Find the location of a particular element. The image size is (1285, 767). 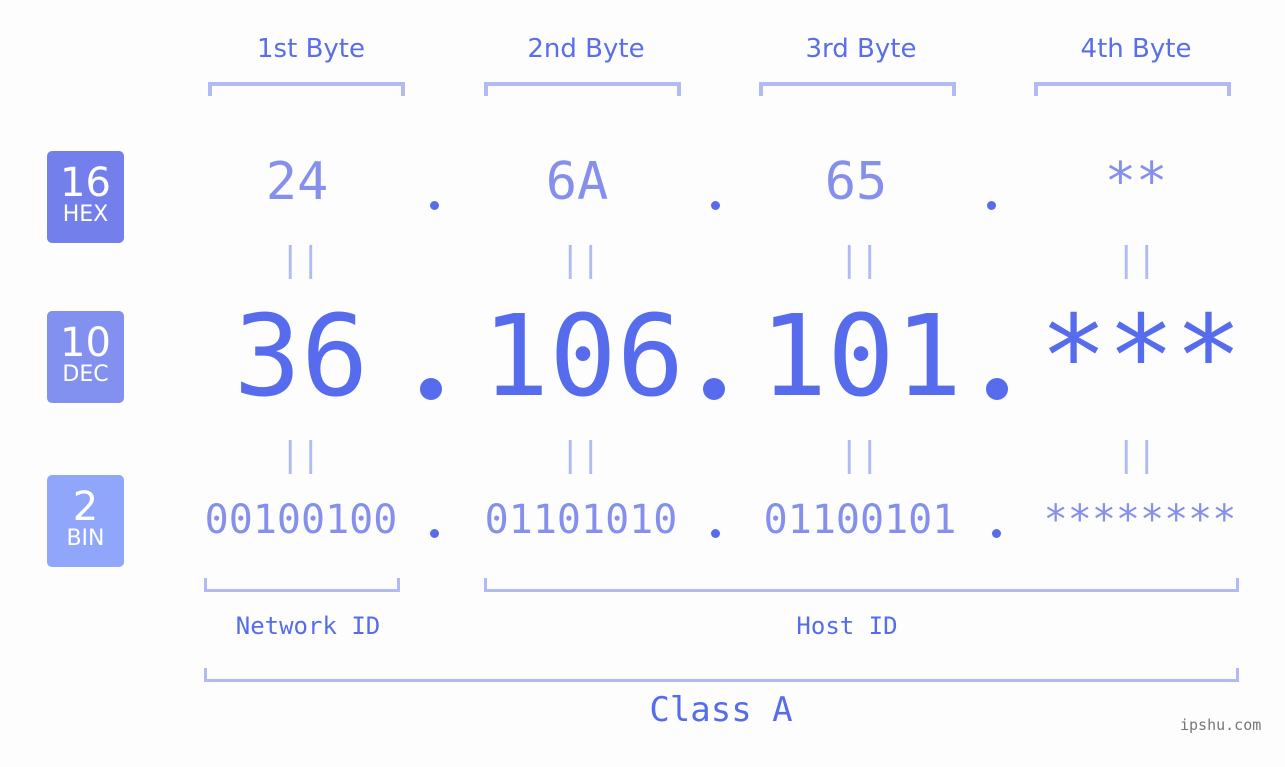

equals-dec-bin-2: || is located at coordinates (580, 455).